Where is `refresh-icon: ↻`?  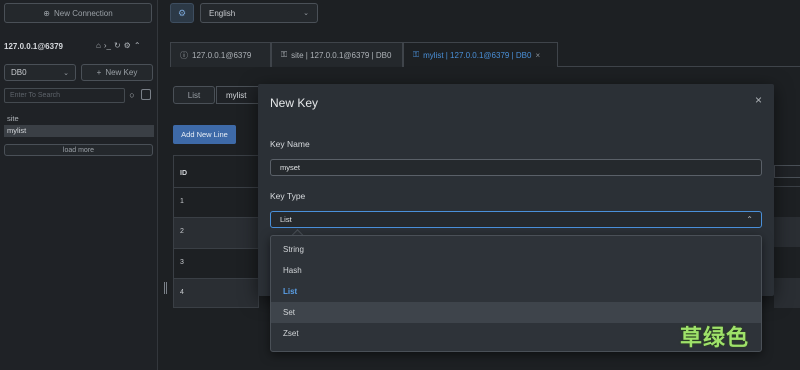 refresh-icon: ↻ is located at coordinates (117, 45).